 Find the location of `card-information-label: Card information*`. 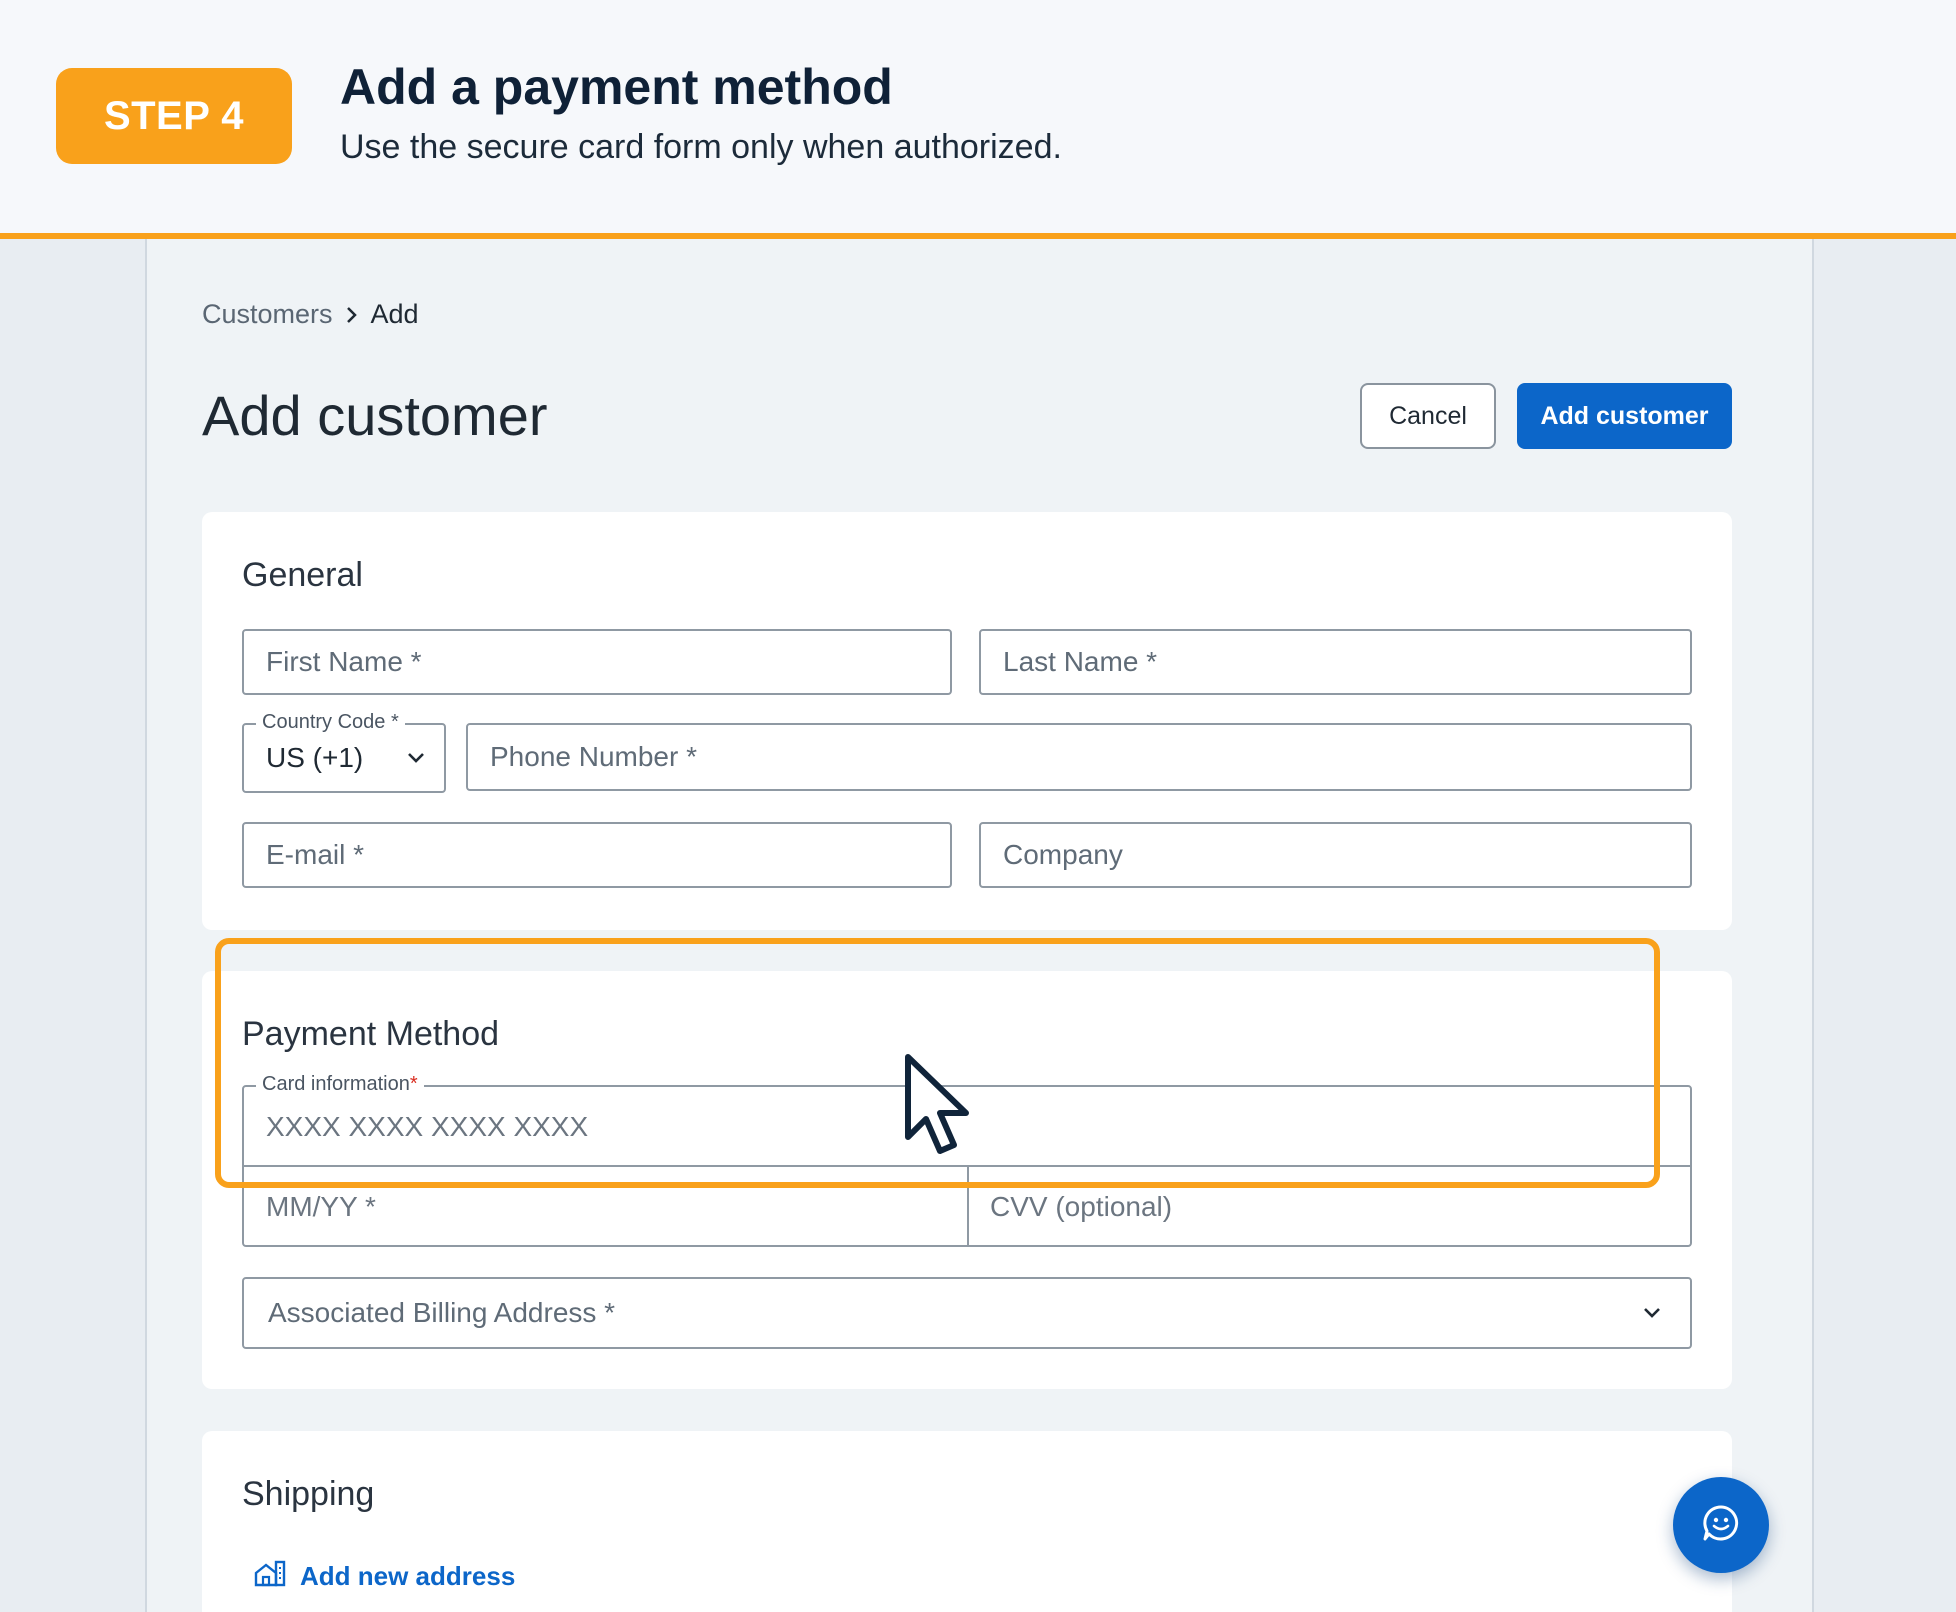

card-information-label: Card information* is located at coordinates (340, 1084).